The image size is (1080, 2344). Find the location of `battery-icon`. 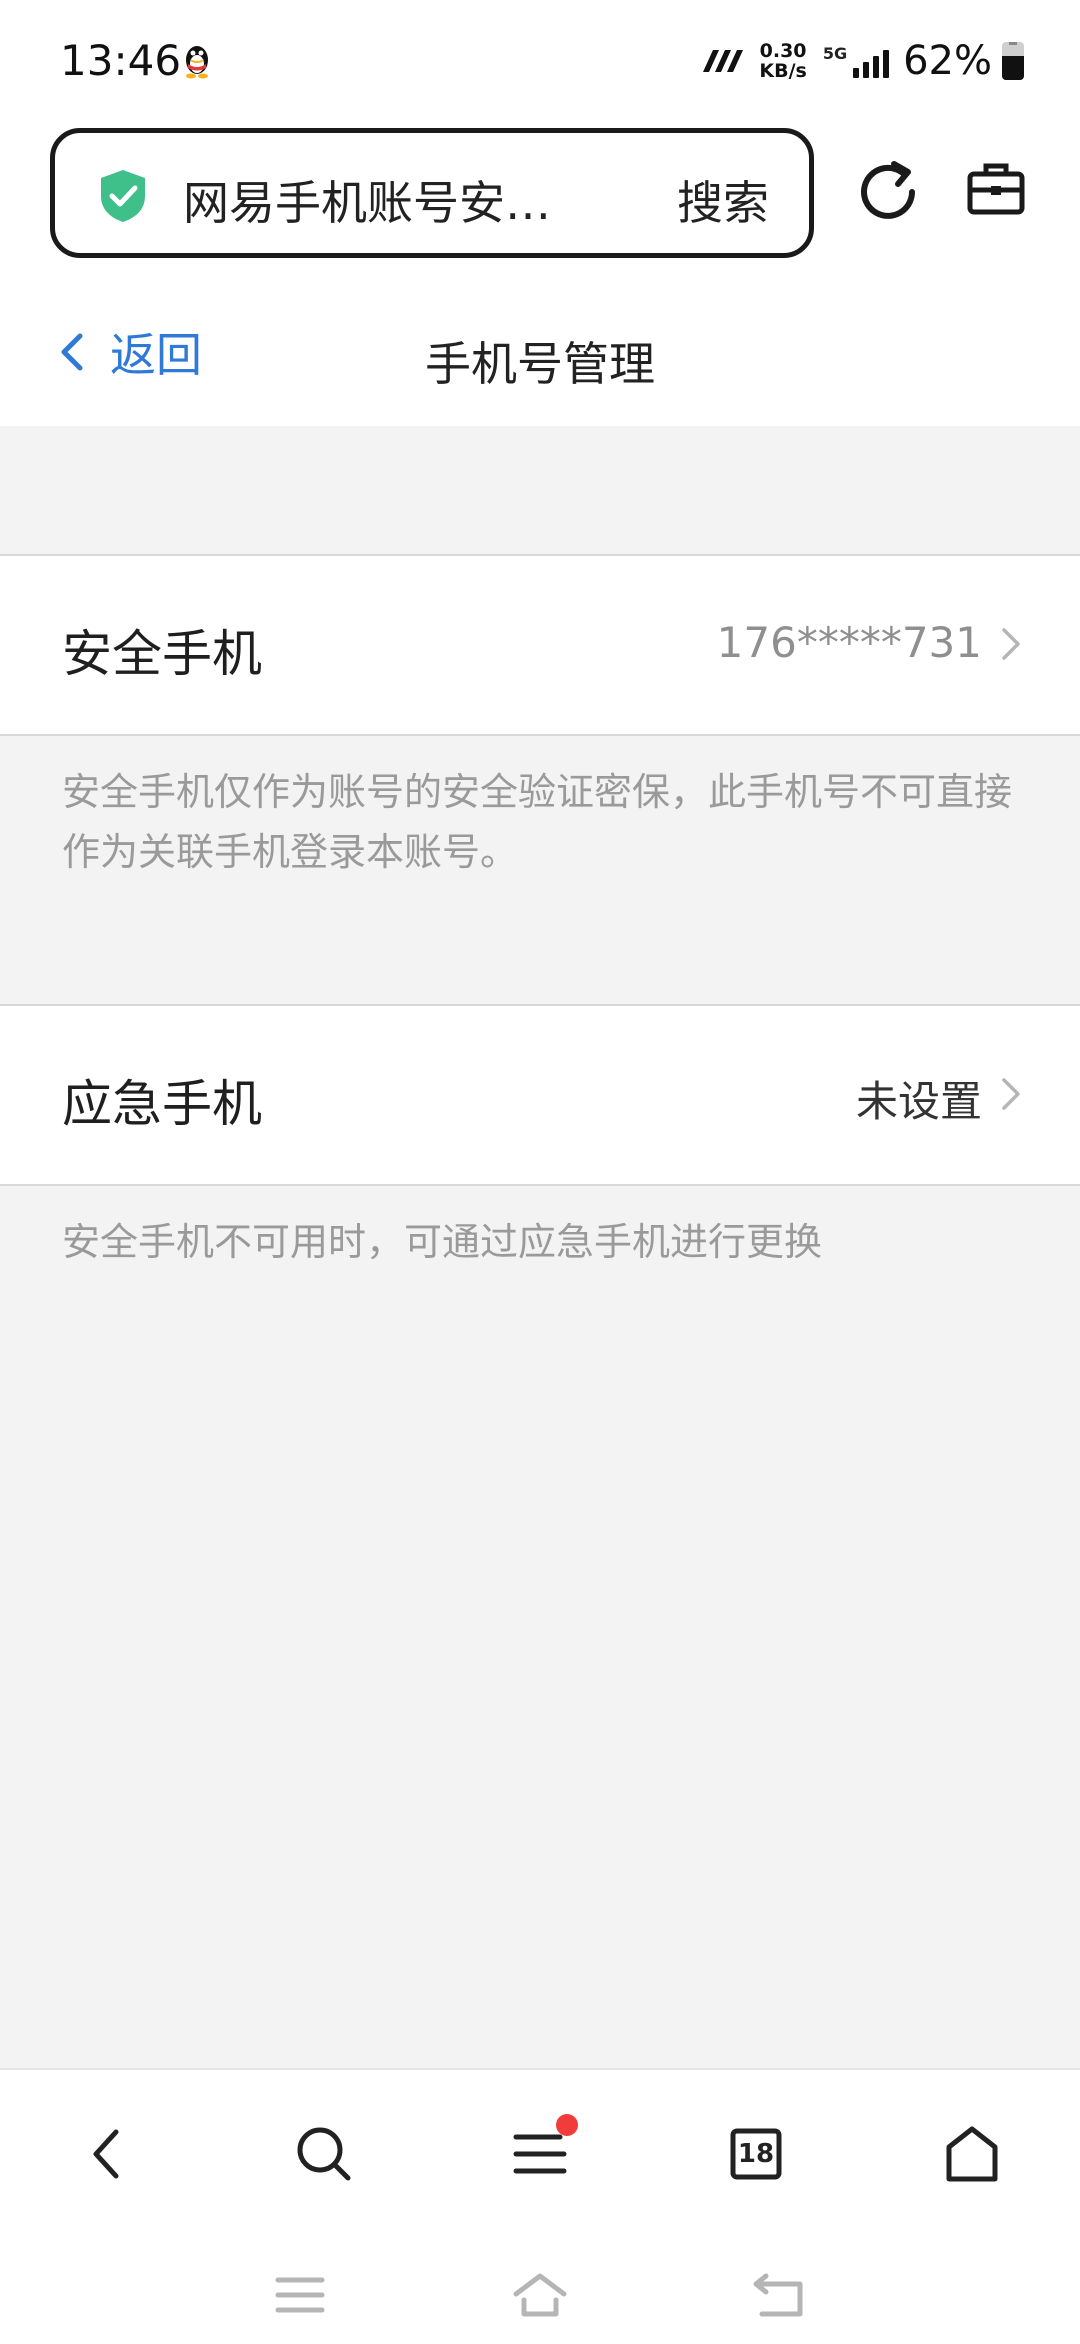

battery-icon is located at coordinates (1013, 61).